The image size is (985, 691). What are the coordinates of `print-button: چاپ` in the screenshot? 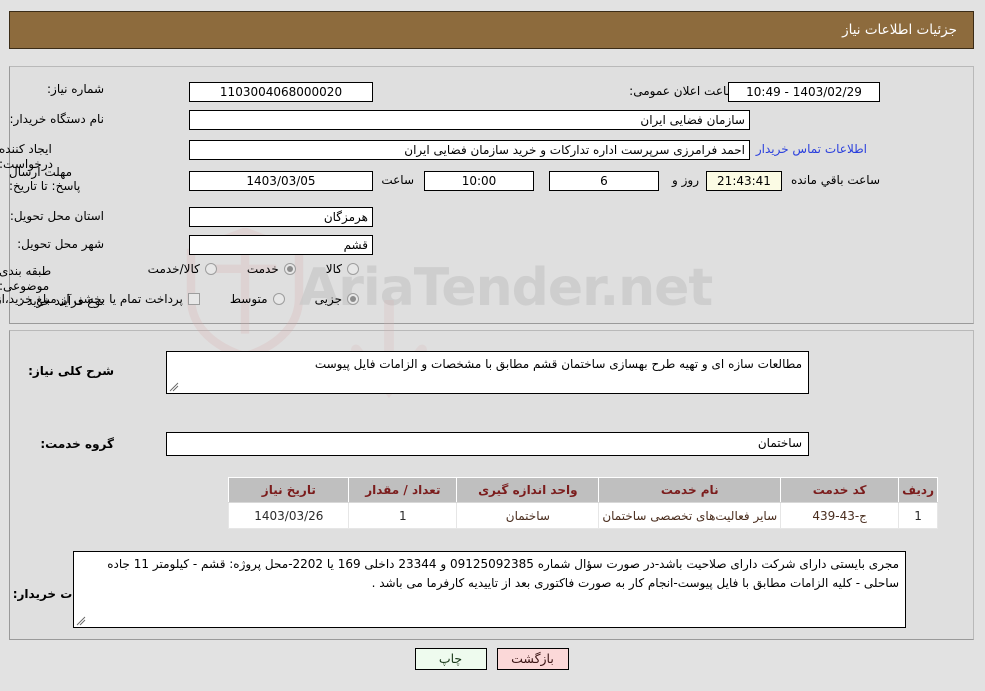 It's located at (451, 659).